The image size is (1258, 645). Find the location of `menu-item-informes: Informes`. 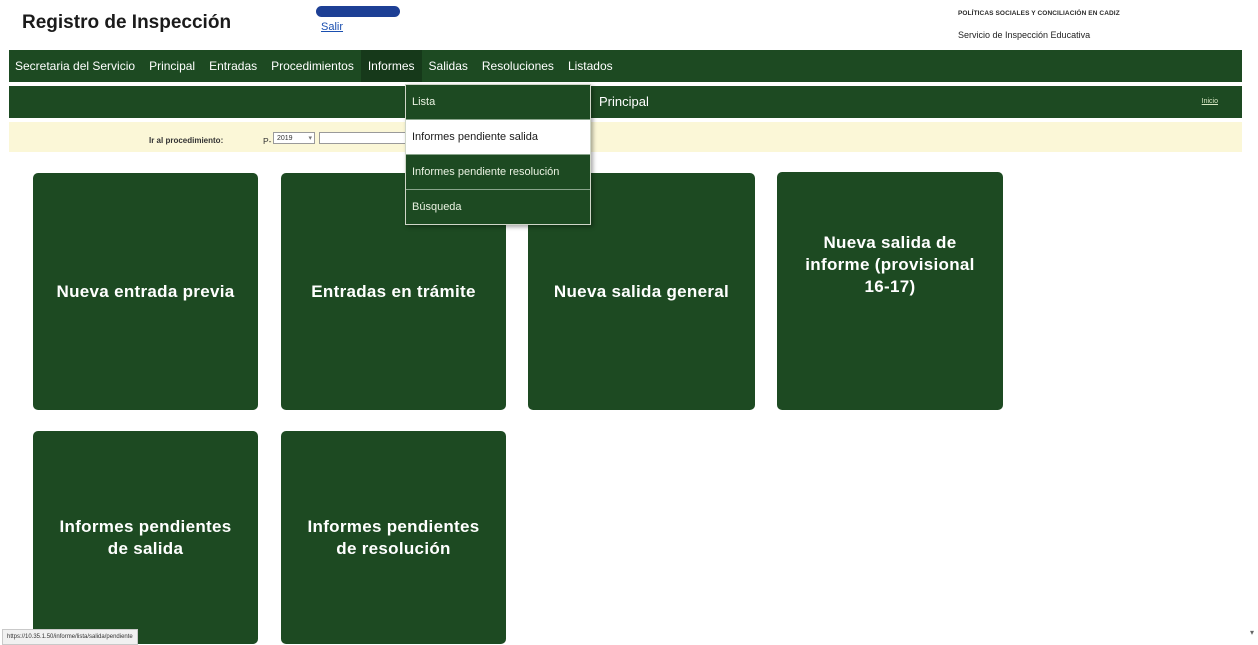

menu-item-informes: Informes is located at coordinates (391, 66).